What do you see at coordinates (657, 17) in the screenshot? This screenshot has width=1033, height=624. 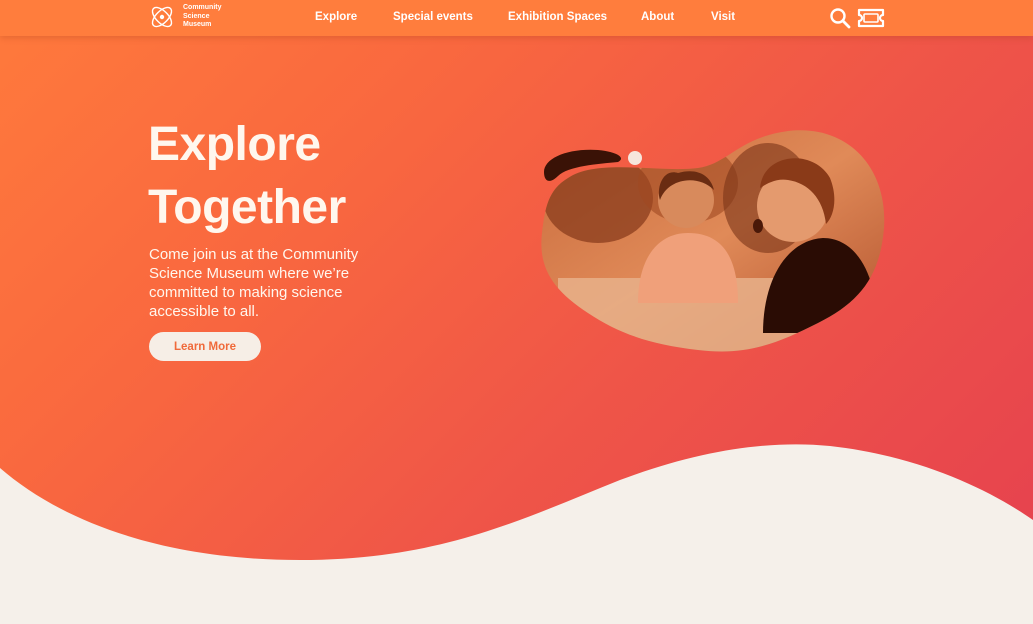 I see `nav-about: About` at bounding box center [657, 17].